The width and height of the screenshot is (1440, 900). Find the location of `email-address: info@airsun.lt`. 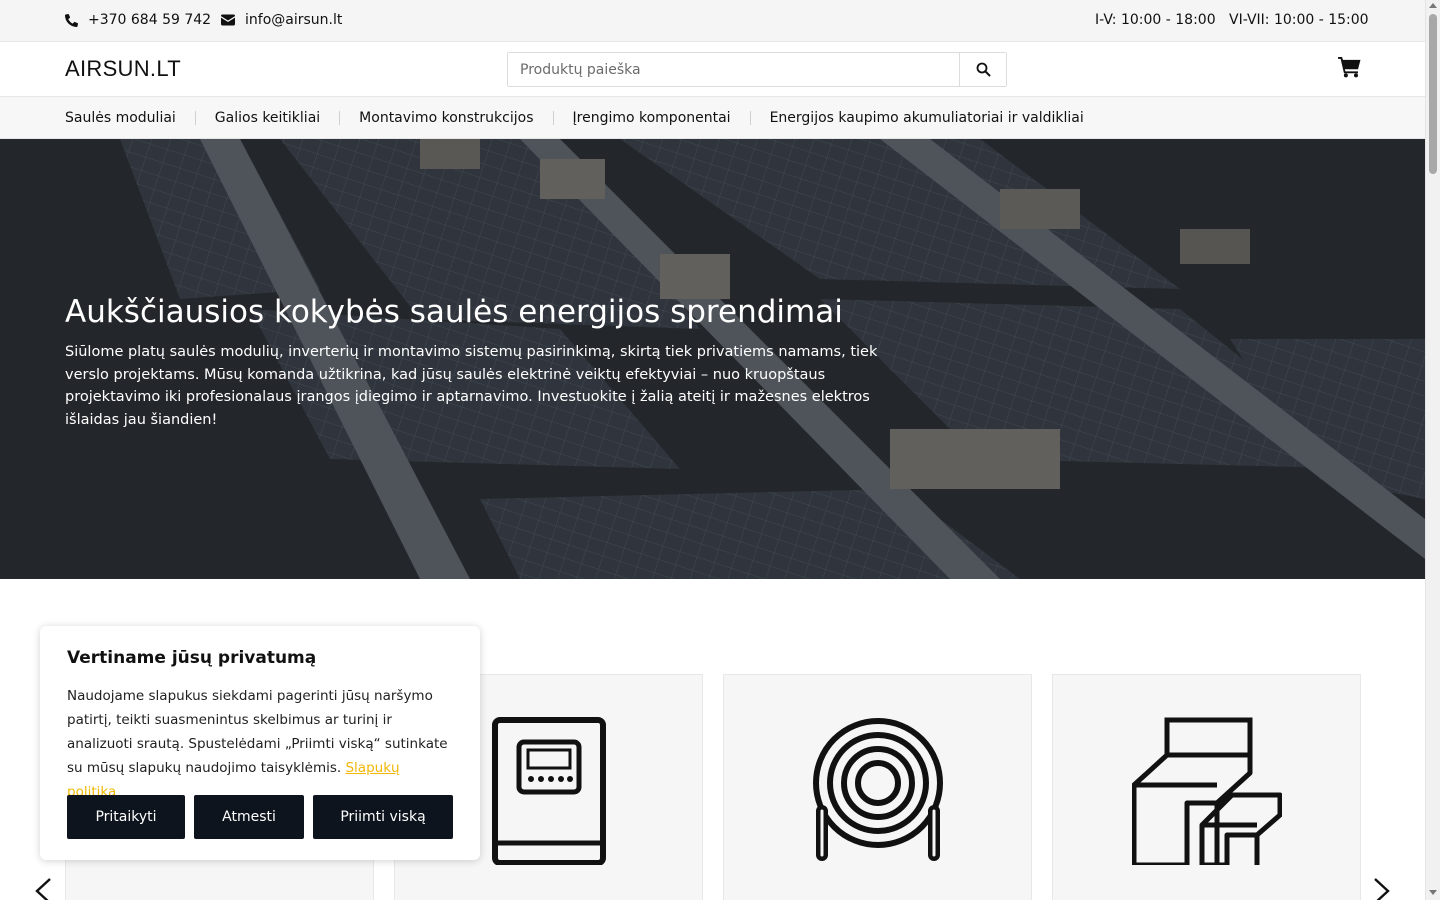

email-address: info@airsun.lt is located at coordinates (294, 20).